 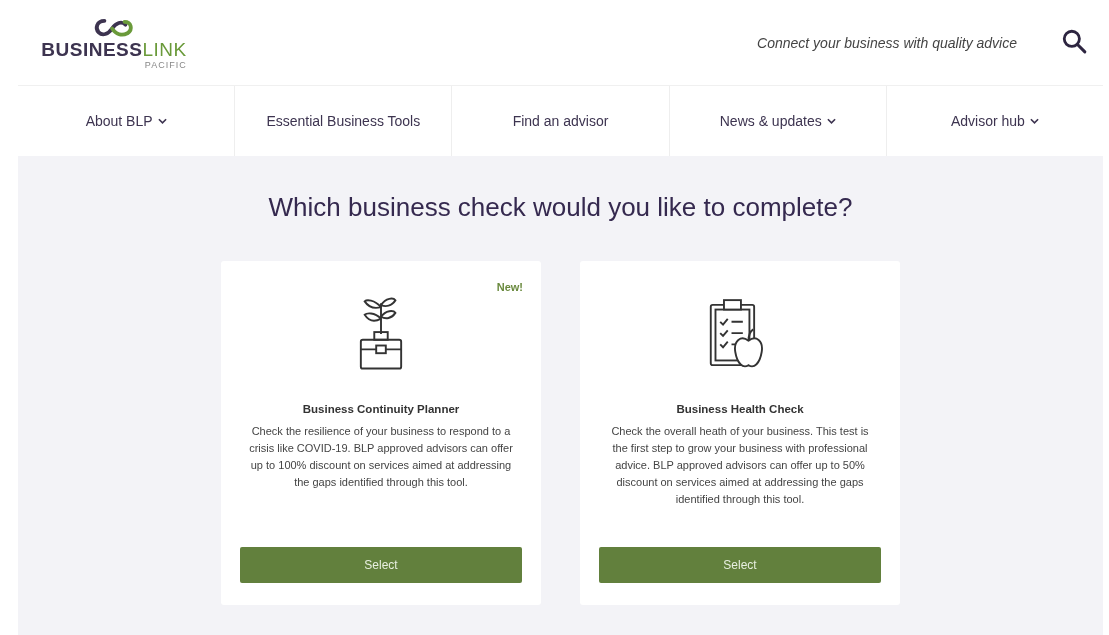 What do you see at coordinates (740, 465) in the screenshot?
I see `card-description: Check the overall heath of your business. This test is the first step to grow your business with professional advice. BLP approved advisors can offer up to 50% discount on services aimed at addressing the gaps identified through this tool.` at bounding box center [740, 465].